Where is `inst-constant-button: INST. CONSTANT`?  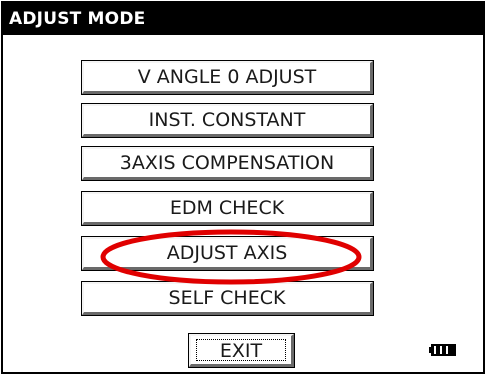 inst-constant-button: INST. CONSTANT is located at coordinates (227, 120).